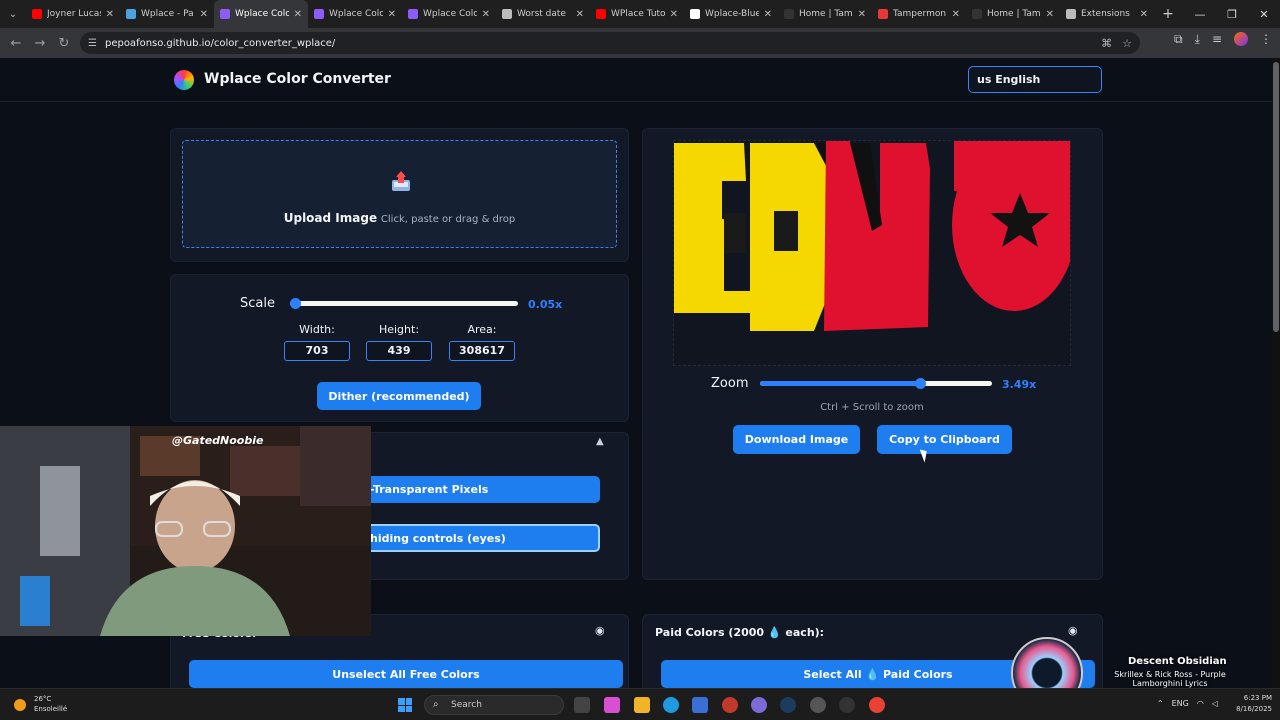 Image resolution: width=1280 pixels, height=720 pixels. What do you see at coordinates (466, 705) in the screenshot?
I see `taskbar-search-label: Search` at bounding box center [466, 705].